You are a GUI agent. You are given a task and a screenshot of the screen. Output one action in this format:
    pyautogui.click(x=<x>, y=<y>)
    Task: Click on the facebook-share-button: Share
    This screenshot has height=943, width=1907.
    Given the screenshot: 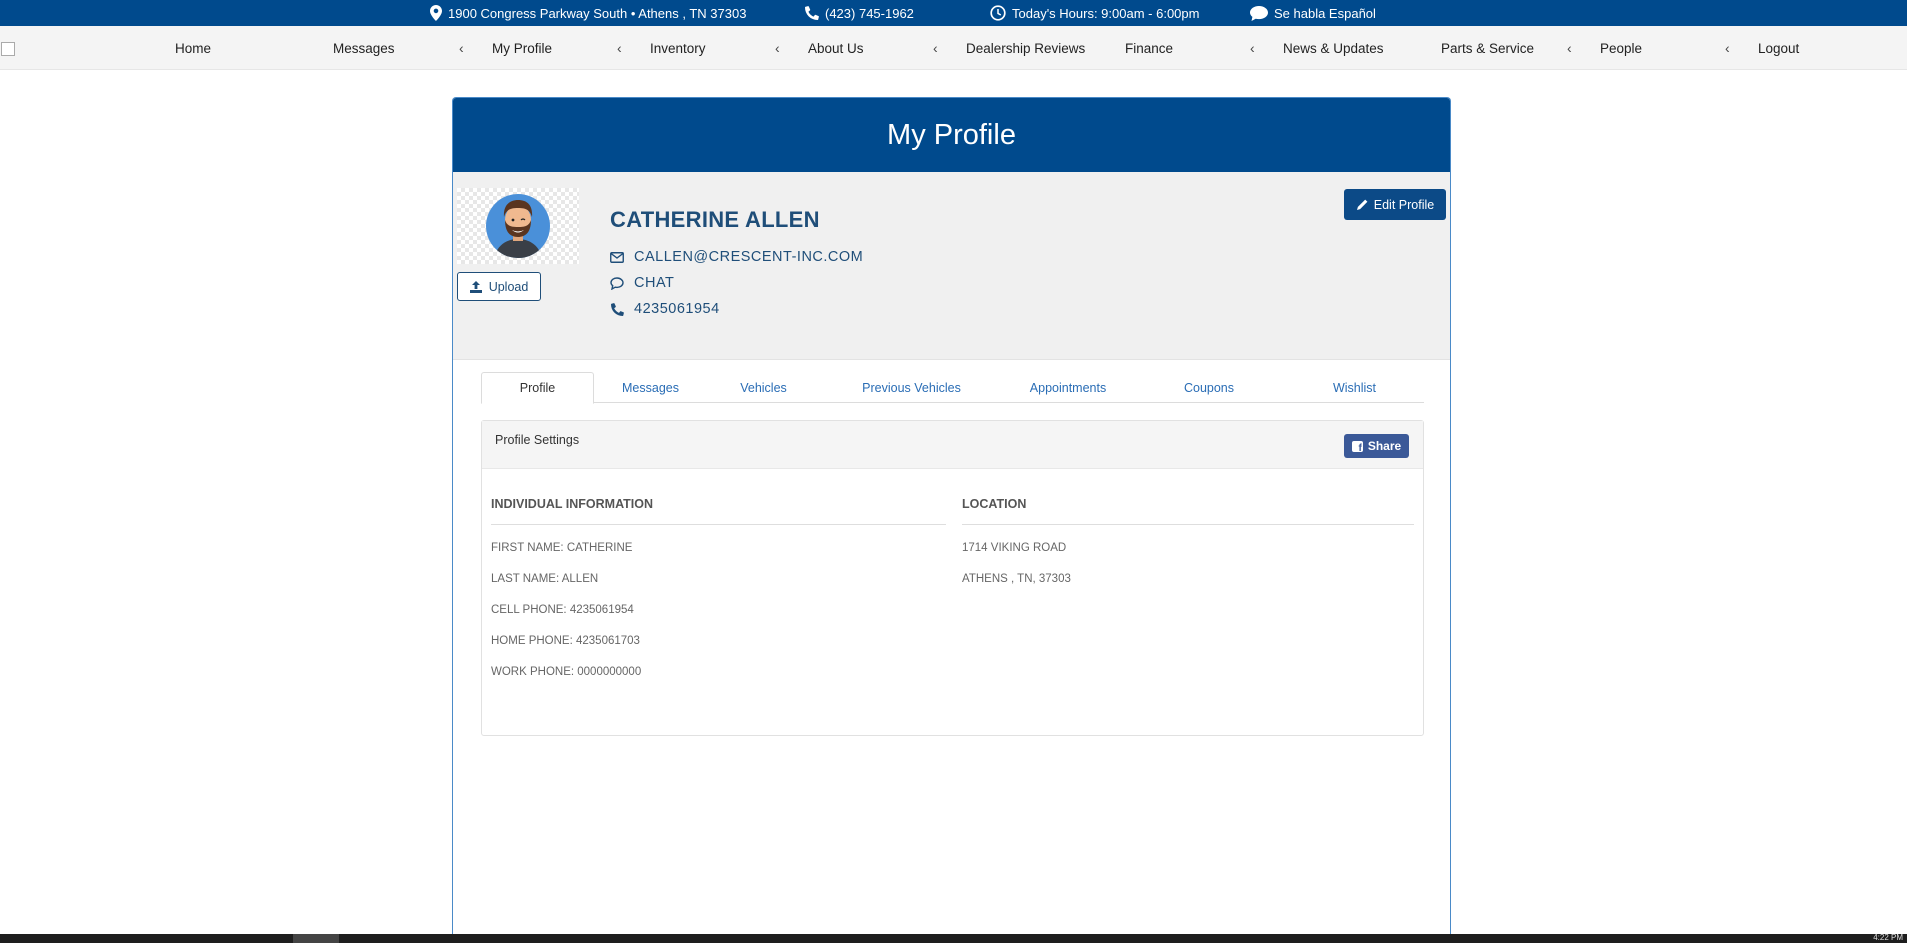 What is the action you would take?
    pyautogui.click(x=1376, y=446)
    